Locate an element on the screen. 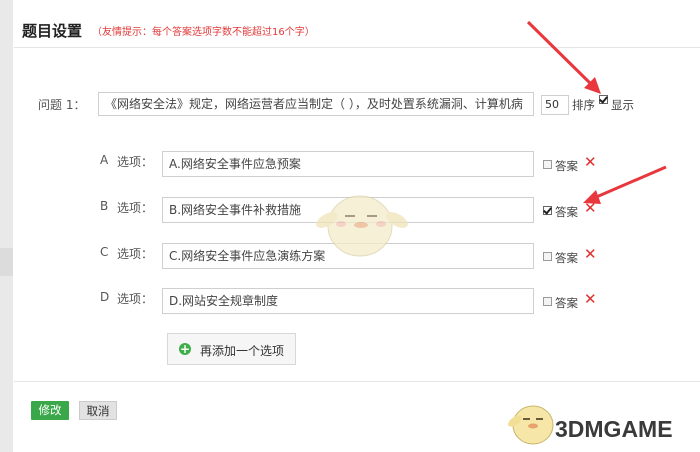 This screenshot has width=700, height=452. mascot-watermark-icon is located at coordinates (362, 226).